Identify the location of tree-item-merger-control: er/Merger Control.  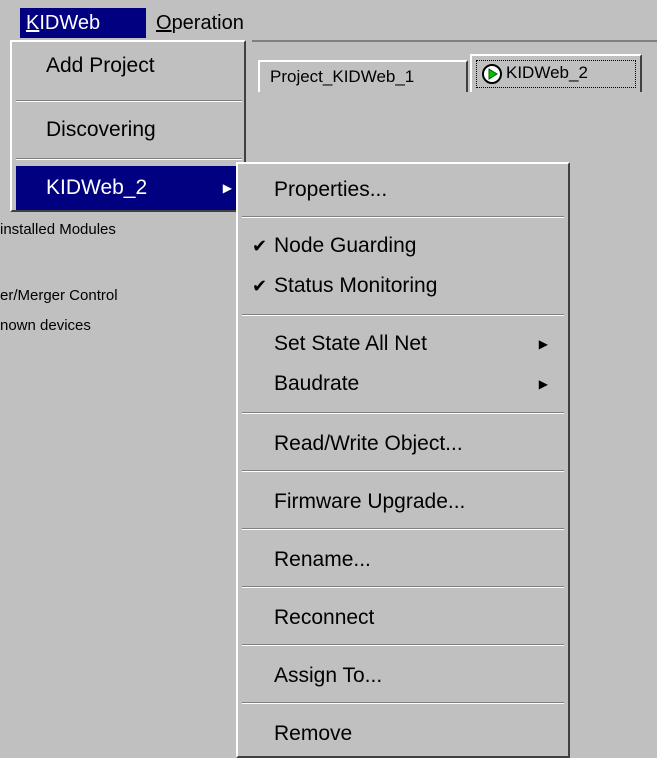
(59, 296).